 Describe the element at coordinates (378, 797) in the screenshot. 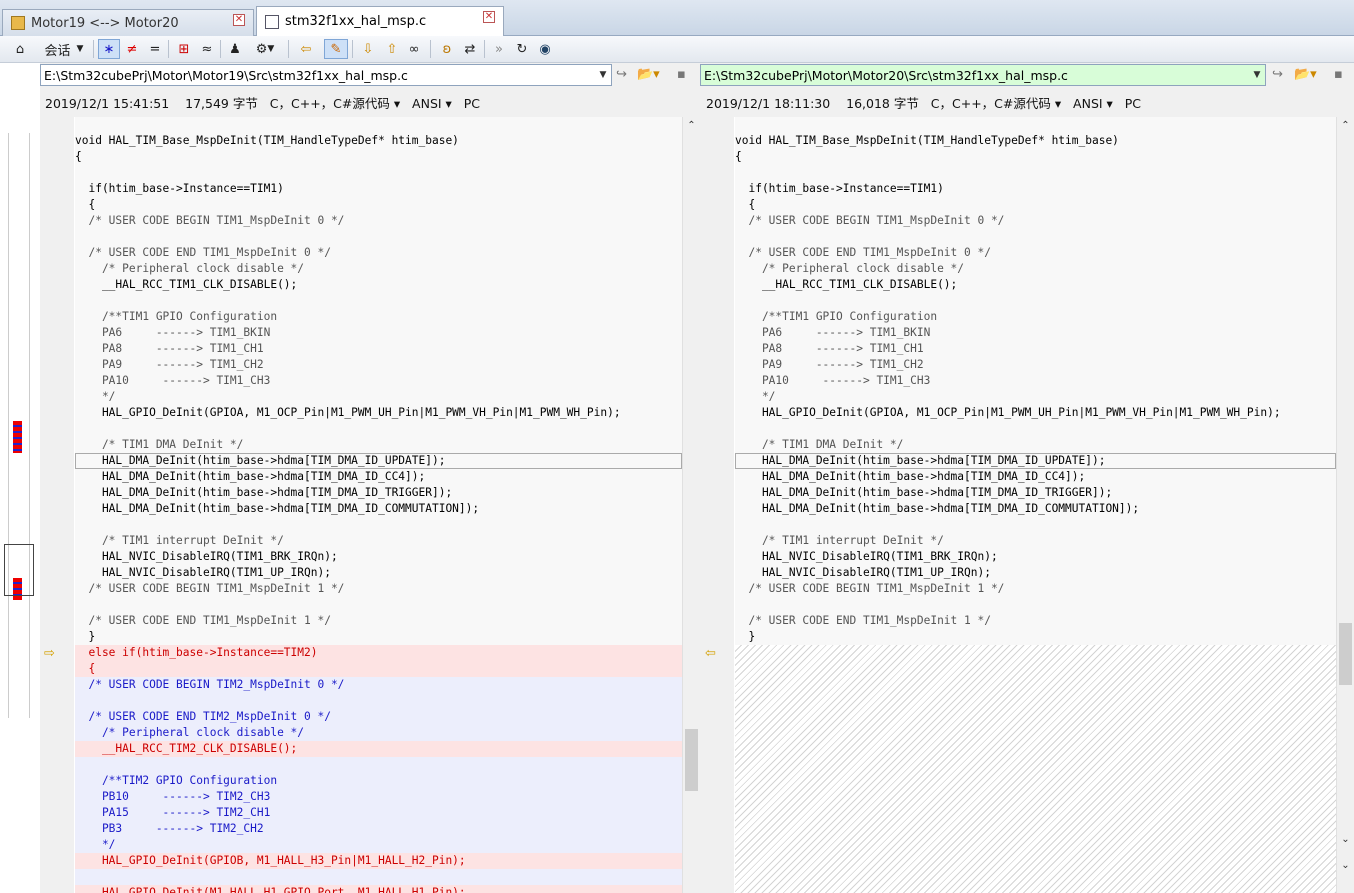

I see `code-line: PB10 ------> TIM2_CH3` at that location.